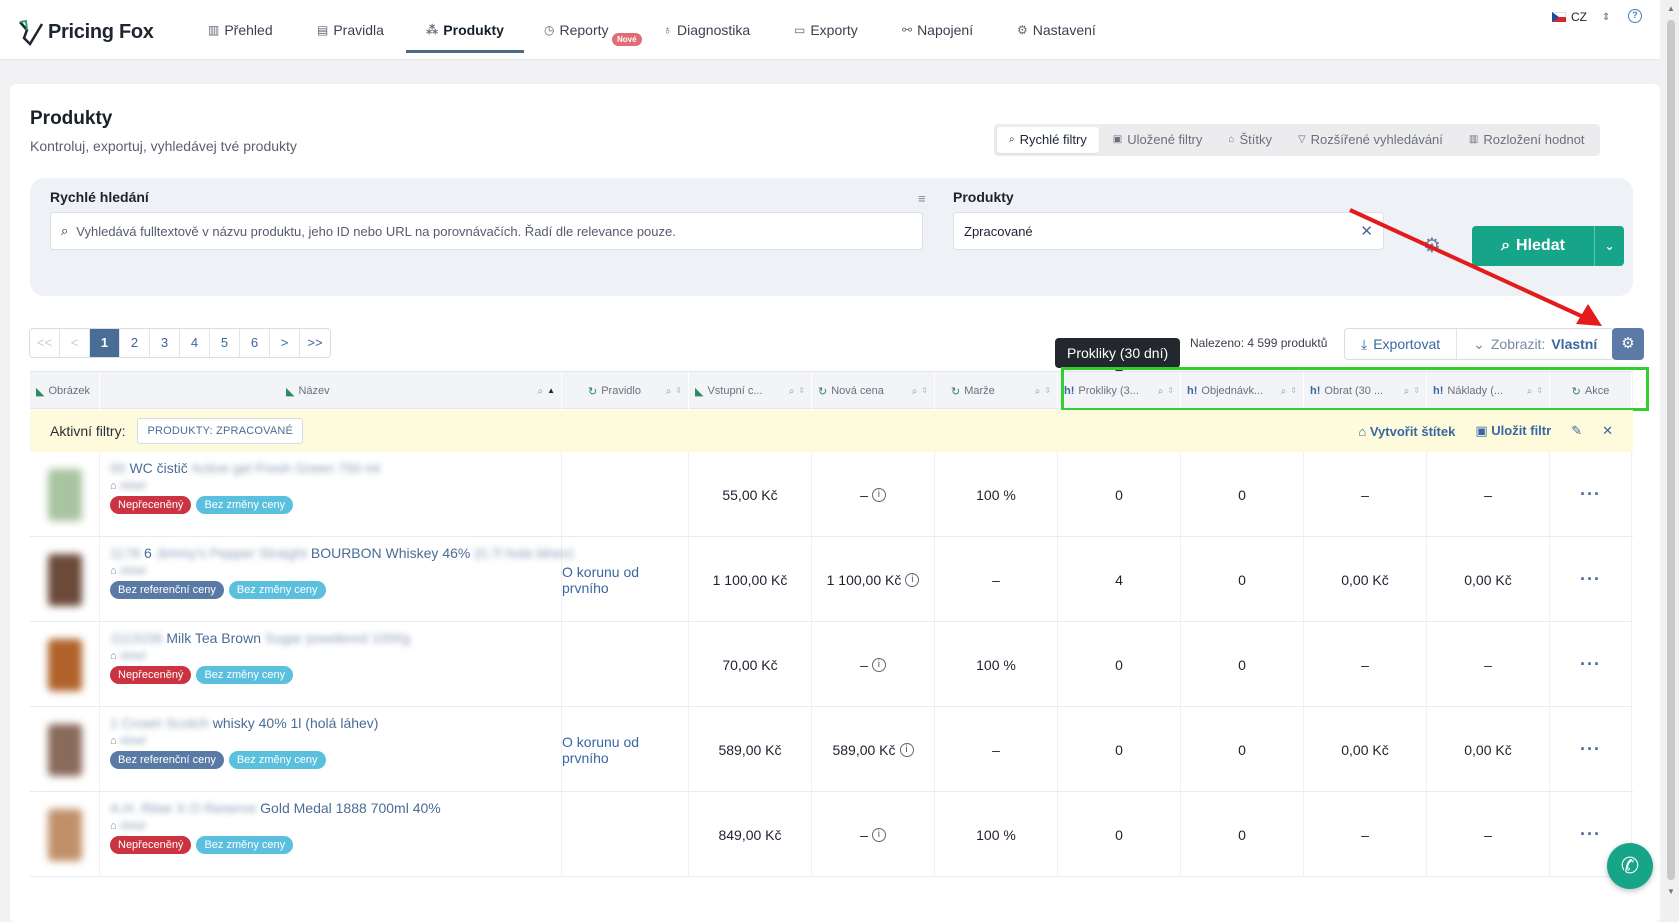 This screenshot has height=922, width=1679. What do you see at coordinates (323, 30) in the screenshot?
I see `rules-icon: ▤` at bounding box center [323, 30].